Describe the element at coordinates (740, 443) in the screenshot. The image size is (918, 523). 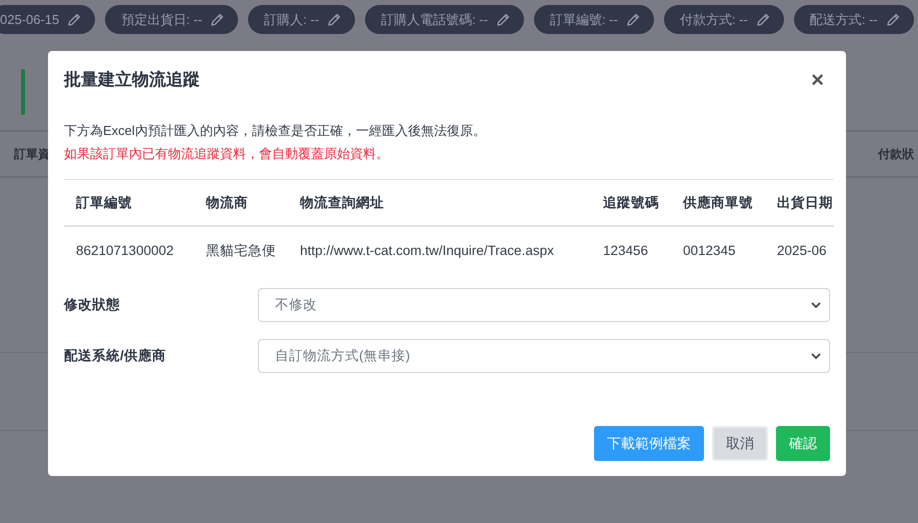
I see `dialog-button: 取消` at that location.